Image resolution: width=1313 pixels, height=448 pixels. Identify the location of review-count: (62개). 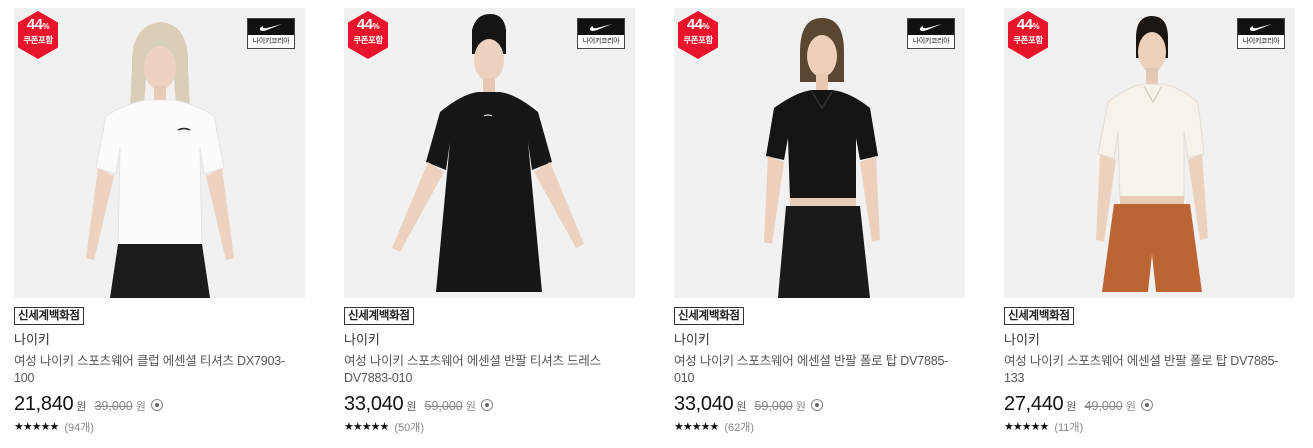
(739, 427).